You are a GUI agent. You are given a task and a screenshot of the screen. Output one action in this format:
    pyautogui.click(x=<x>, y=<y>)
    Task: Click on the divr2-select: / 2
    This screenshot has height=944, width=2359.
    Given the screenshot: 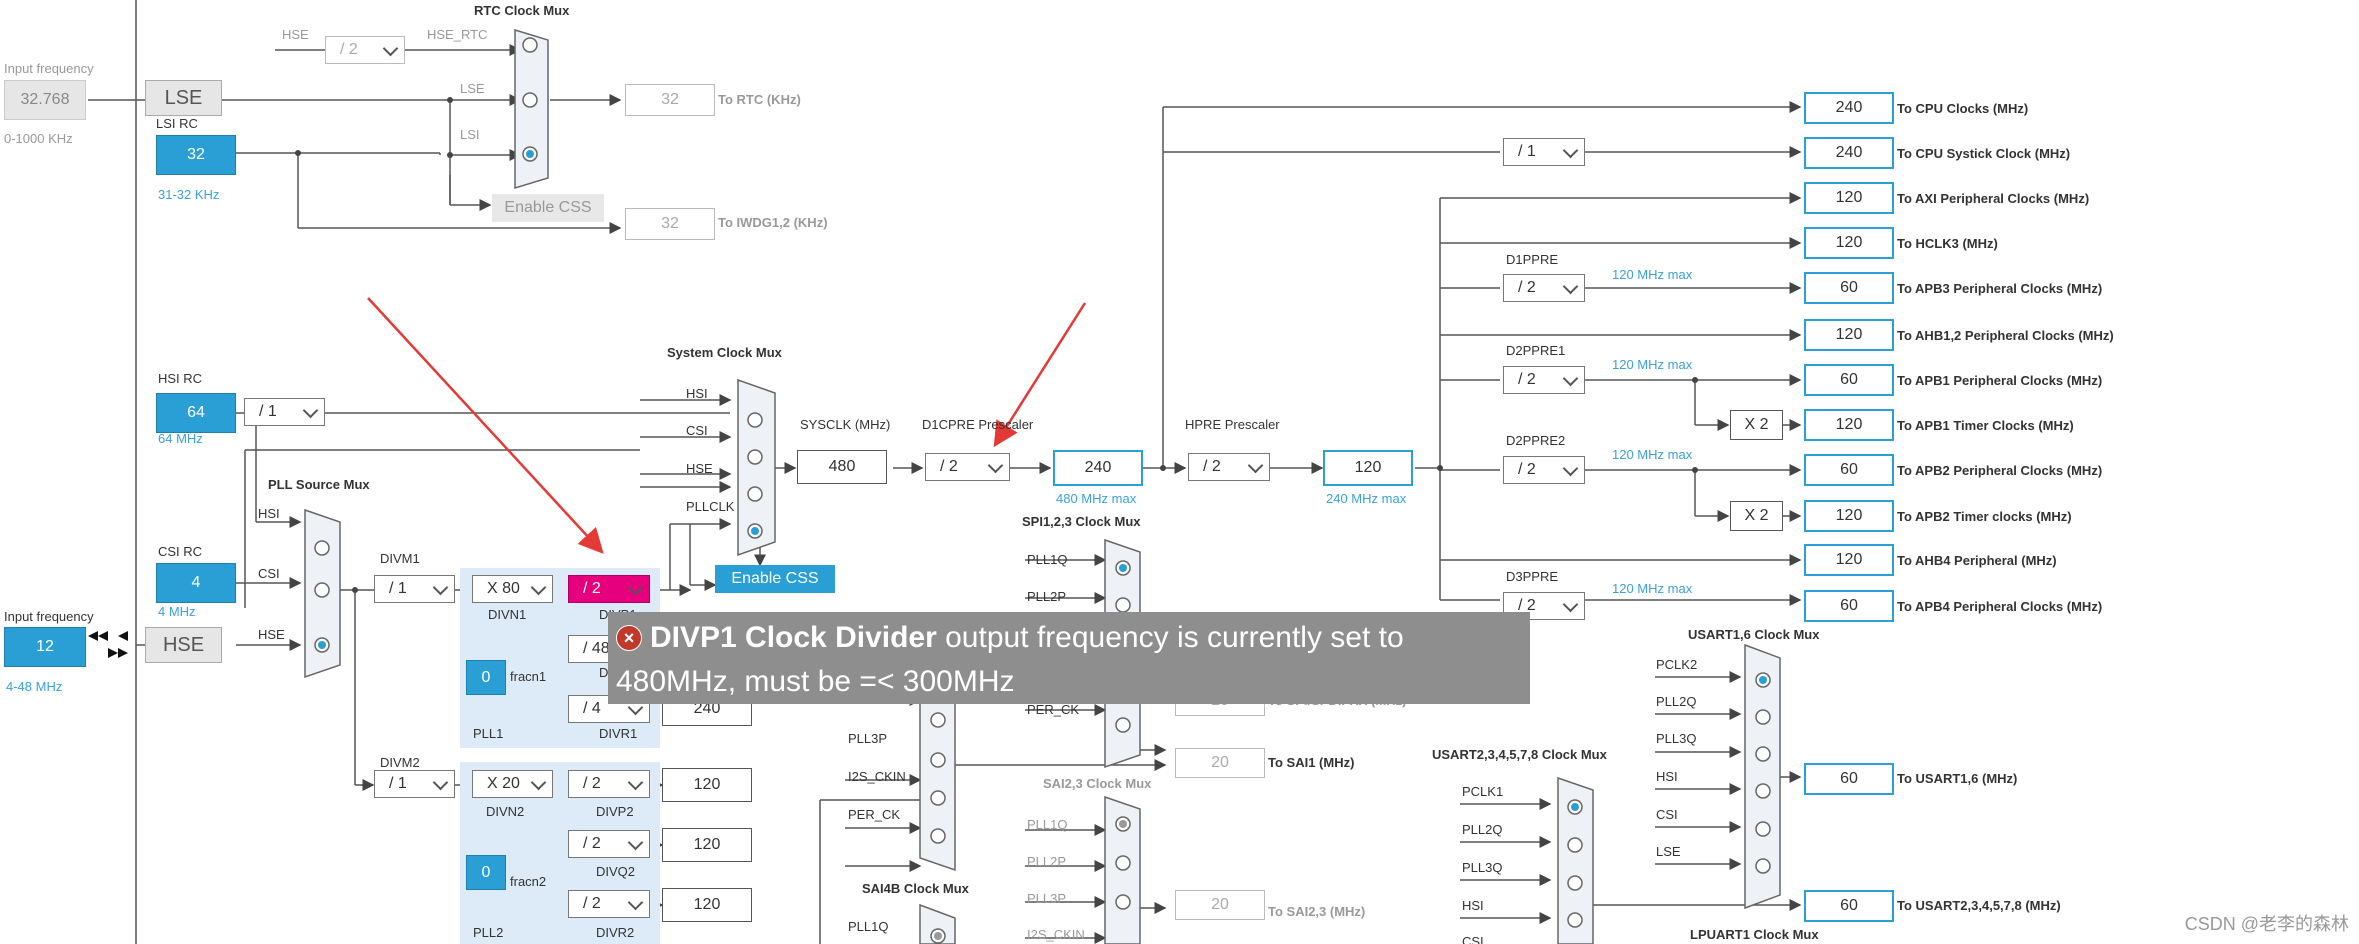 What is the action you would take?
    pyautogui.click(x=609, y=904)
    